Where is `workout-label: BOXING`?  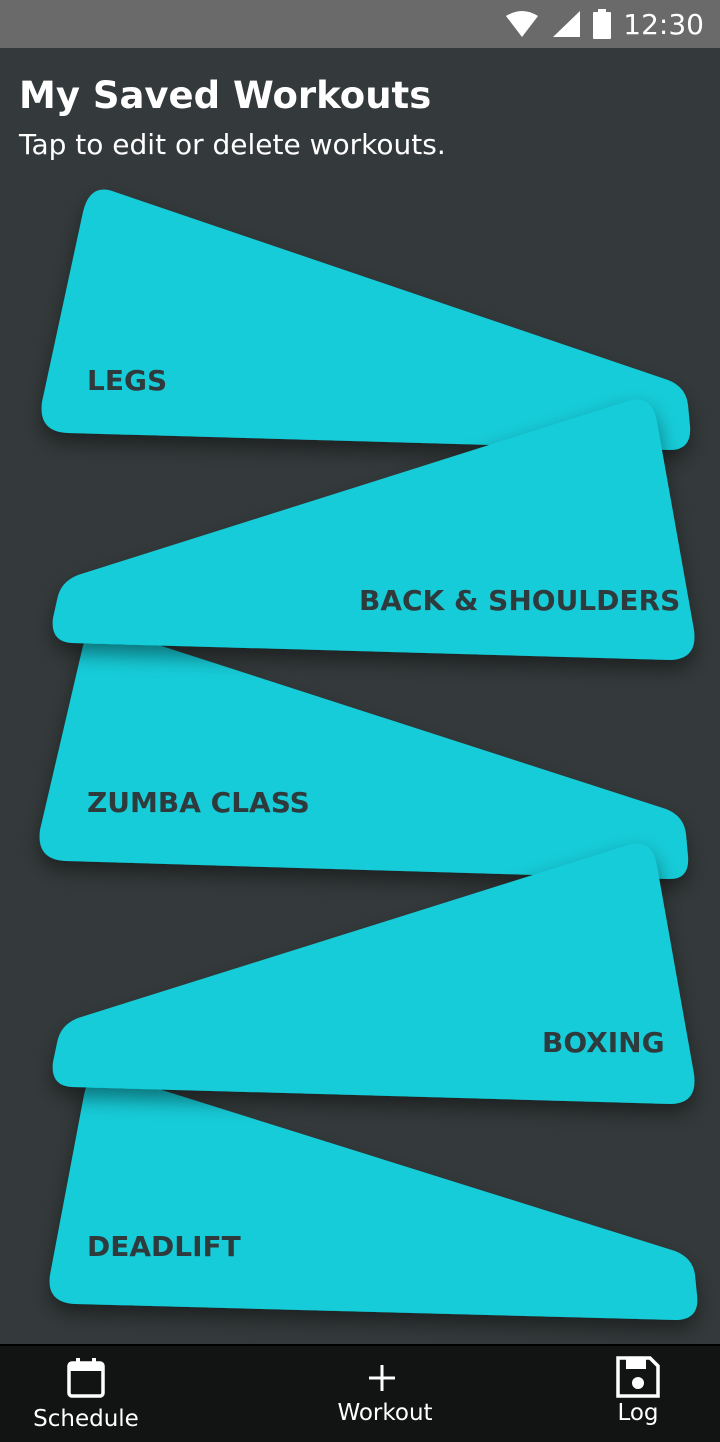
workout-label: BOXING is located at coordinates (603, 1042).